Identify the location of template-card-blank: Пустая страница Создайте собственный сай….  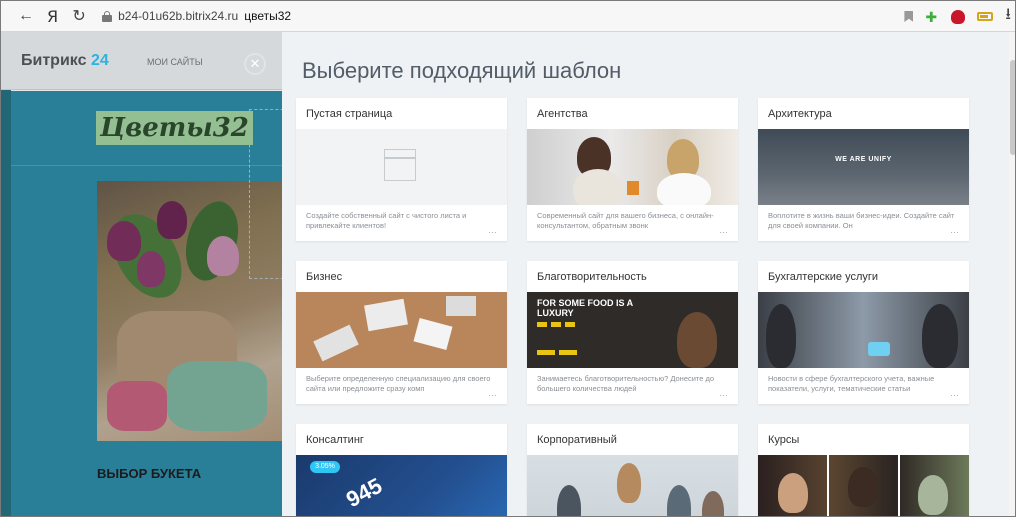
(401, 169).